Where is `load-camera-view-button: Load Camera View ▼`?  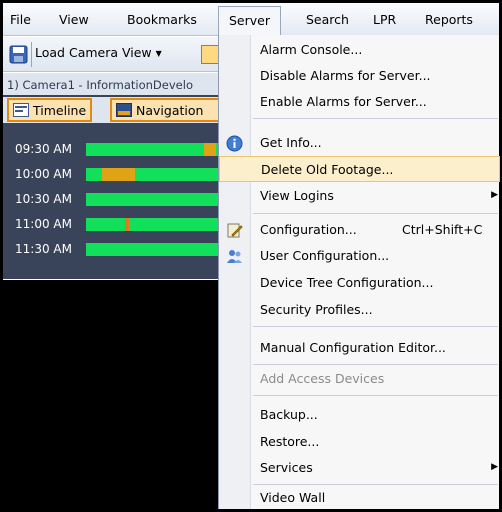
load-camera-view-button: Load Camera View ▼ is located at coordinates (98, 52).